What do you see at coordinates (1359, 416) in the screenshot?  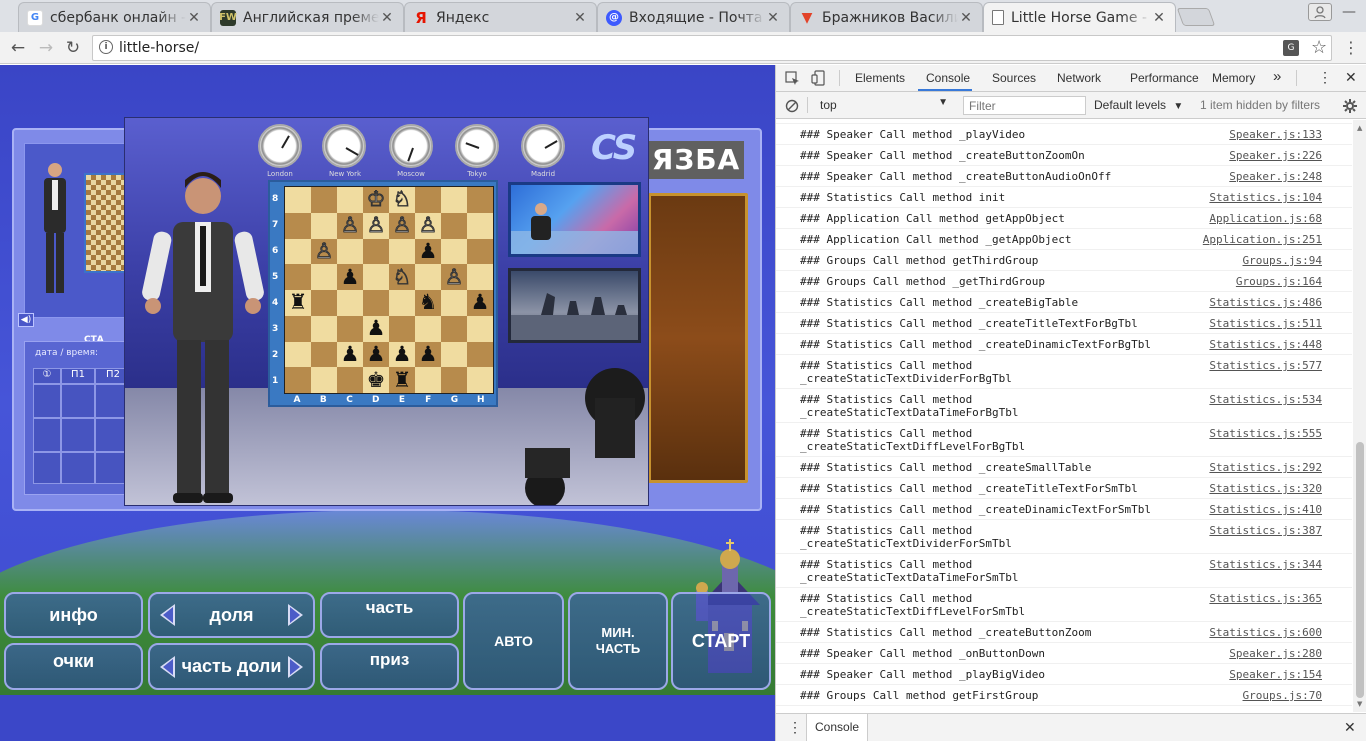 I see `console-scrollbar: ▲ ▼` at bounding box center [1359, 416].